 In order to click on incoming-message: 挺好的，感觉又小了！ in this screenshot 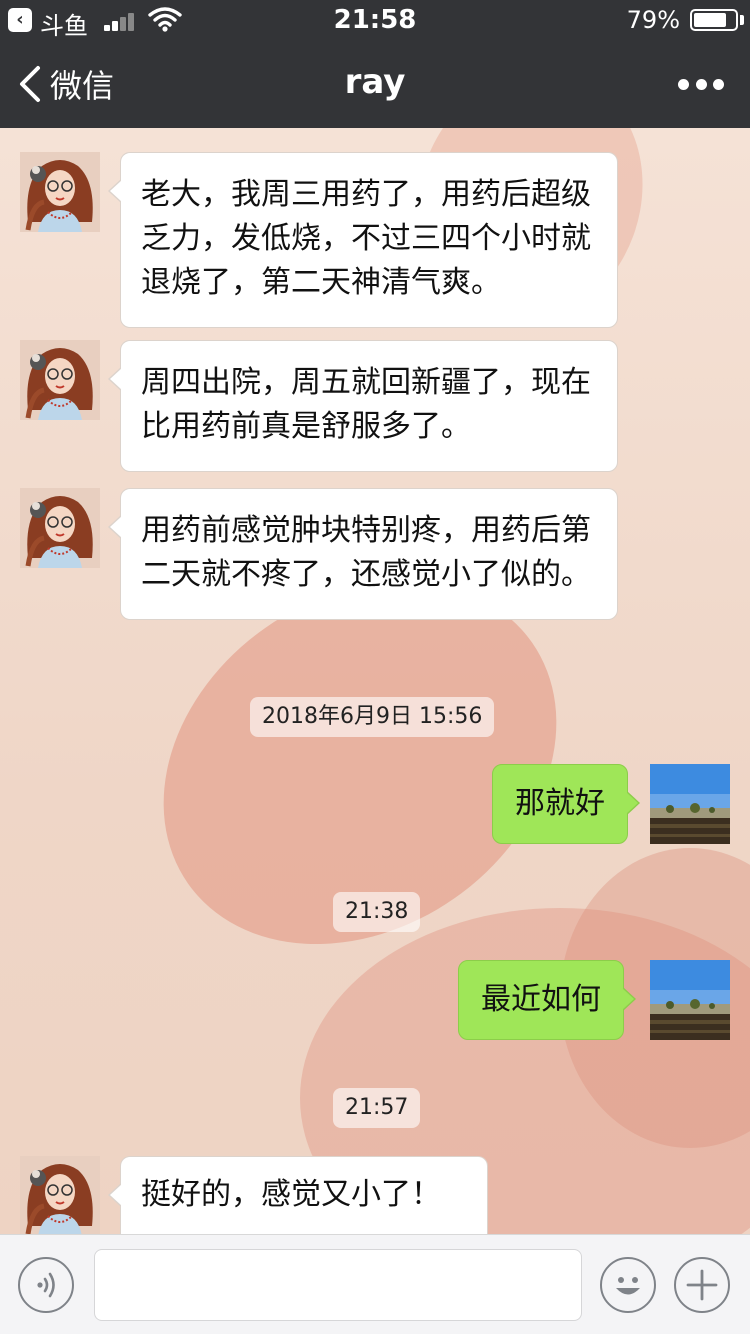, I will do `click(298, 1195)`.